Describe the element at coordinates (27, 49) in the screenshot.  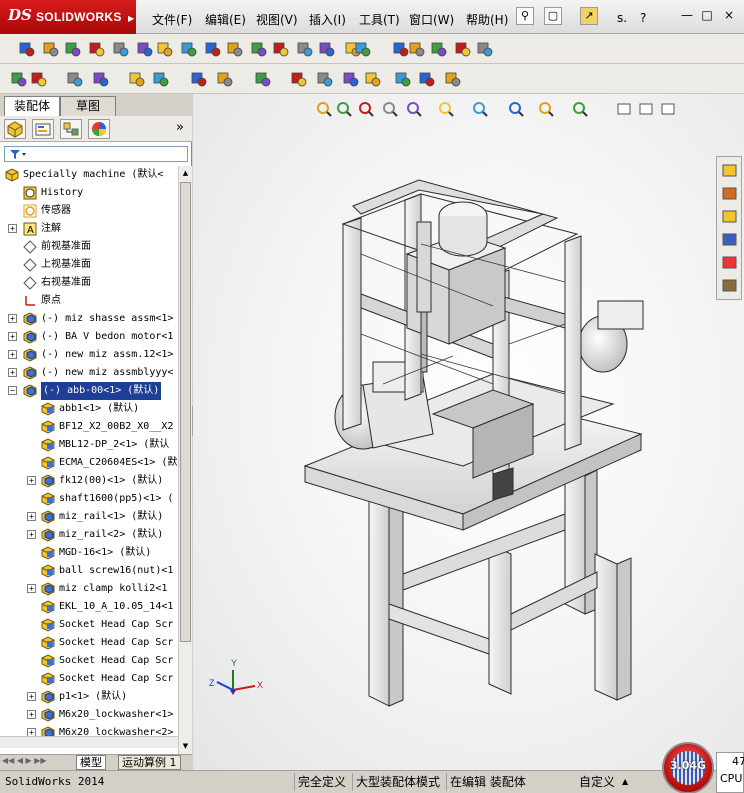
I see `spelling-icon` at that location.